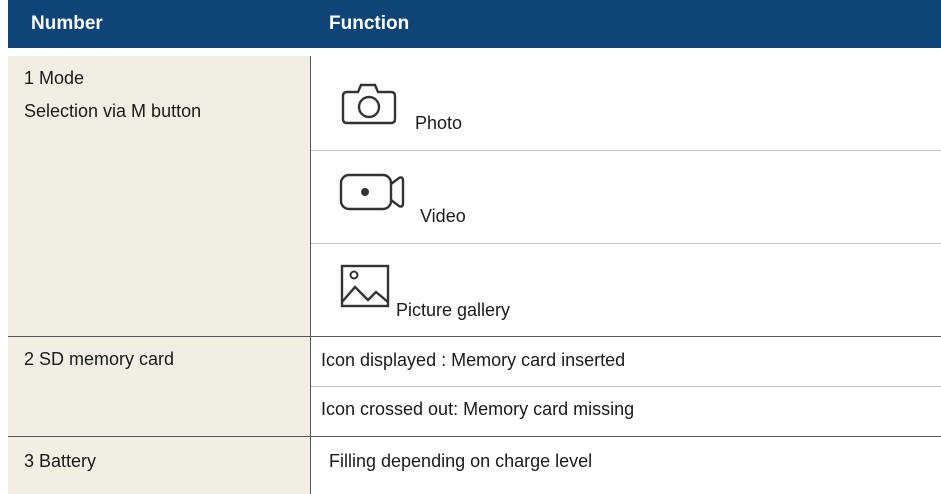 The image size is (941, 494). I want to click on video-label: Video, so click(443, 216).